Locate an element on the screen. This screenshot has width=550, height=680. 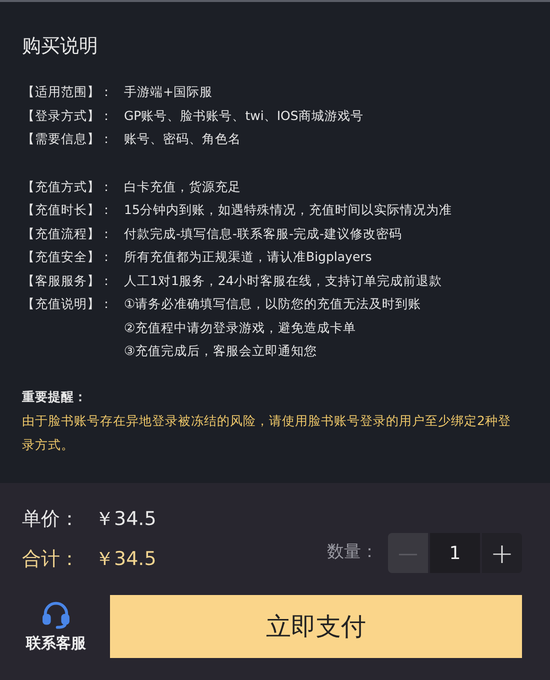
info-value: 付款完成-填写信息-联系客服-完成-建议修改密码 is located at coordinates (263, 233).